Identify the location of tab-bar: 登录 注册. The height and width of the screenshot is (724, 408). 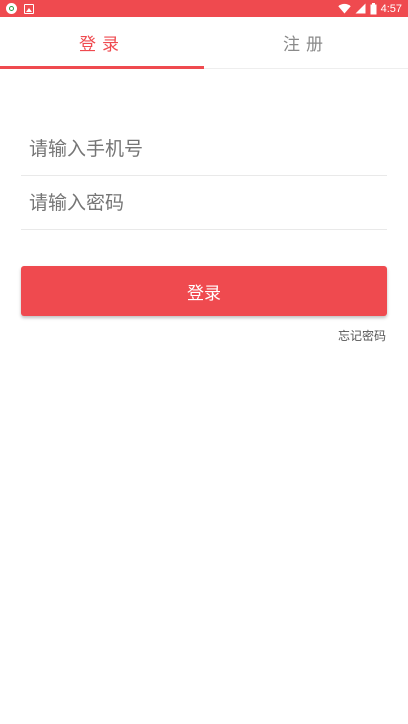
(204, 43).